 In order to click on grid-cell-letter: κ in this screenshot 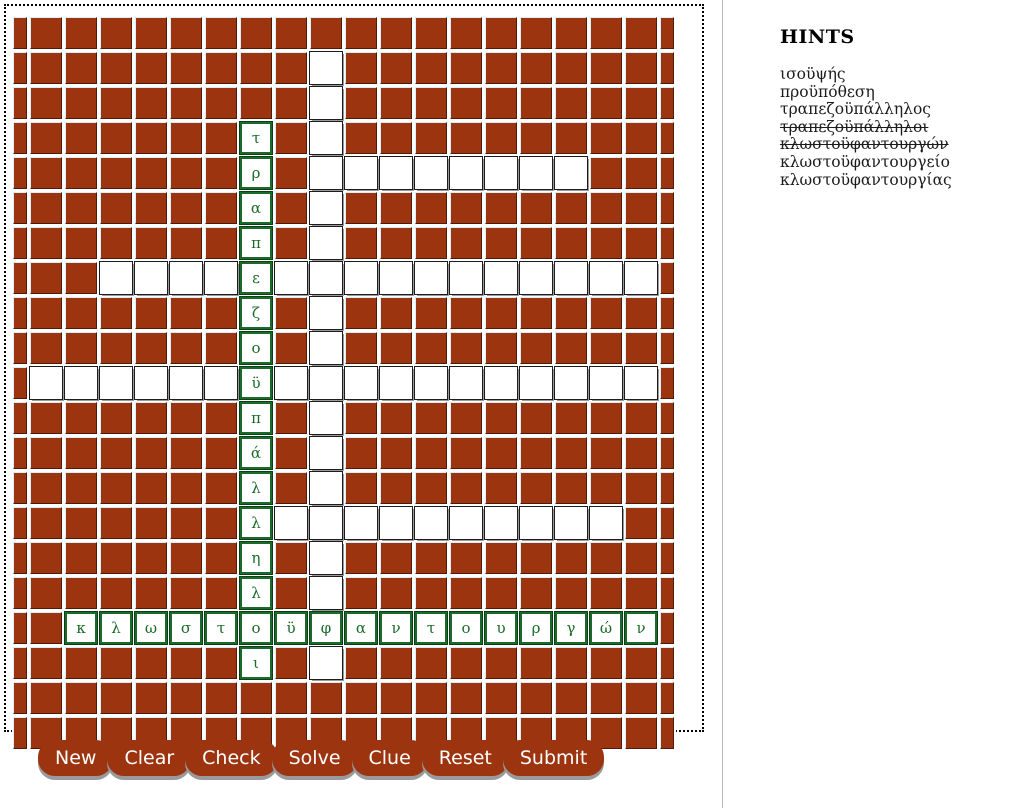, I will do `click(81, 628)`.